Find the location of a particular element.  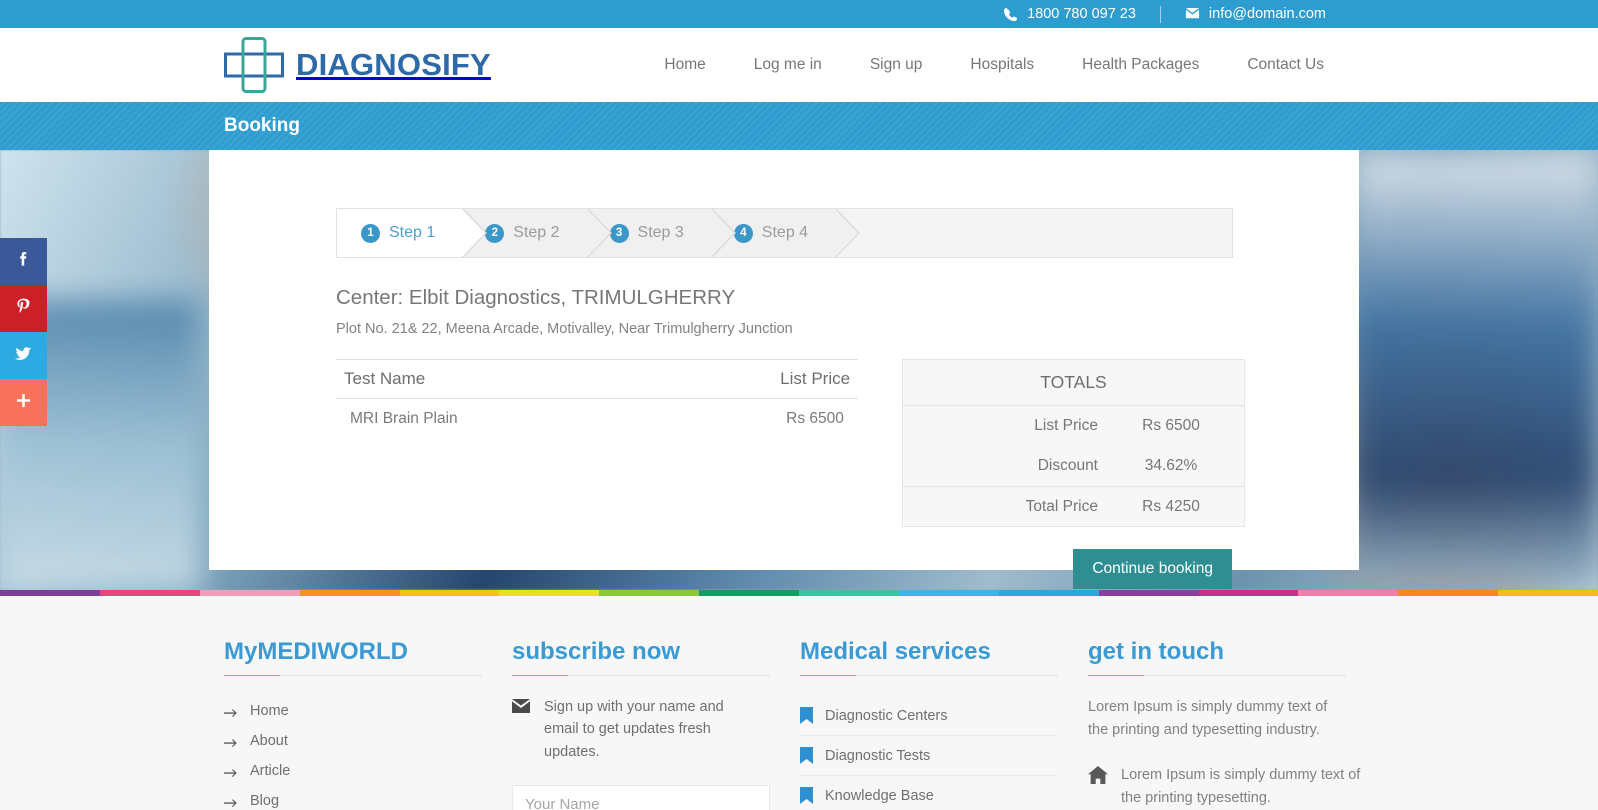

phone-contact: 1800 780 097 23 is located at coordinates (1069, 14).